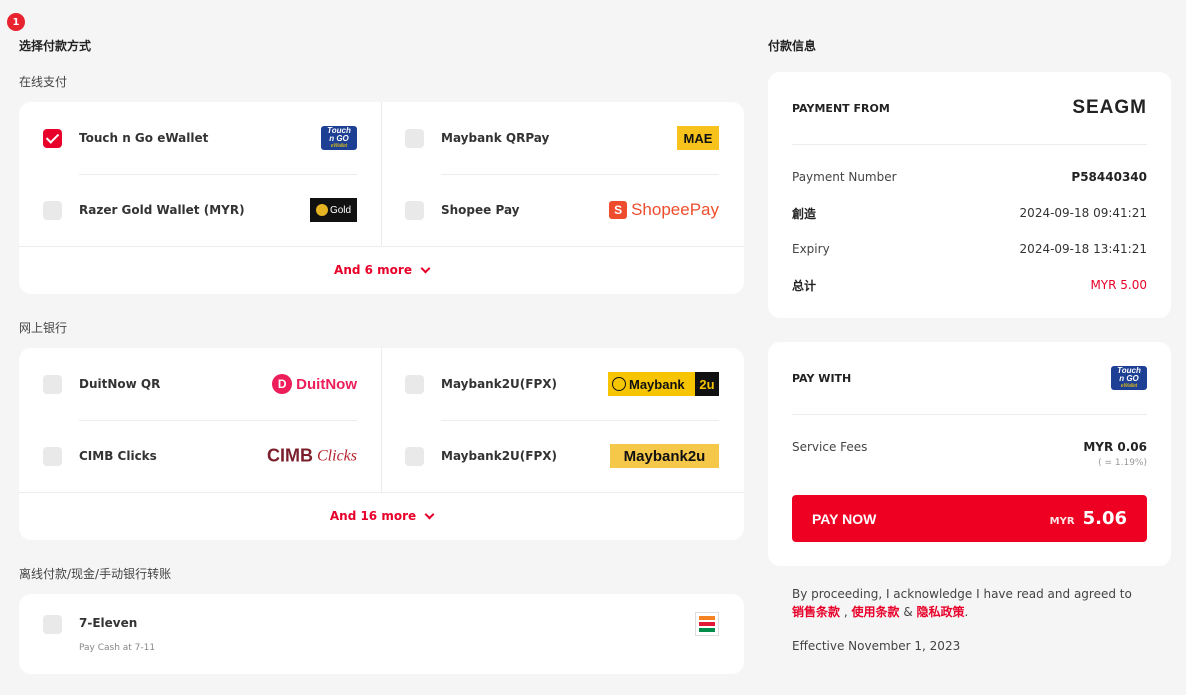 This screenshot has width=1186, height=695. I want to click on option-touch-n-go: Touch n Go eWallet Touch n GO eWallet, so click(200, 138).